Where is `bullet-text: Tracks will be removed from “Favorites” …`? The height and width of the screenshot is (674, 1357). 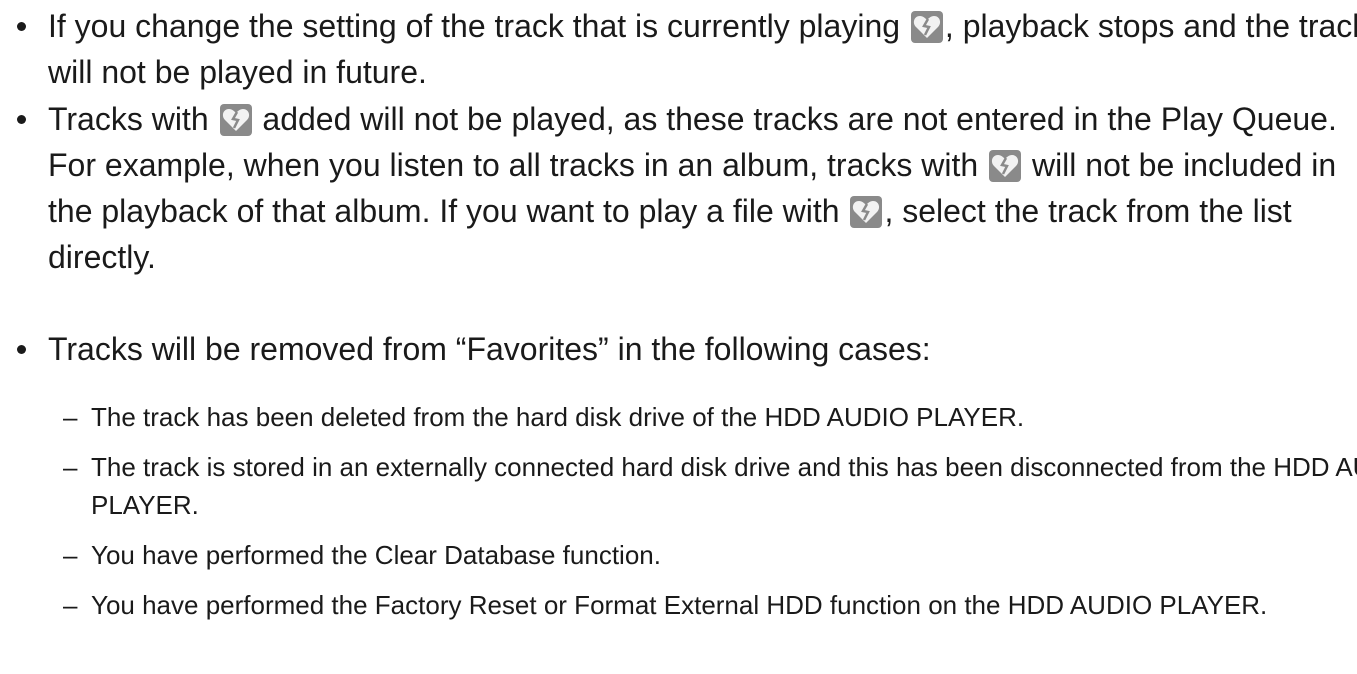
bullet-text: Tracks will be removed from “Favorites” … is located at coordinates (489, 349).